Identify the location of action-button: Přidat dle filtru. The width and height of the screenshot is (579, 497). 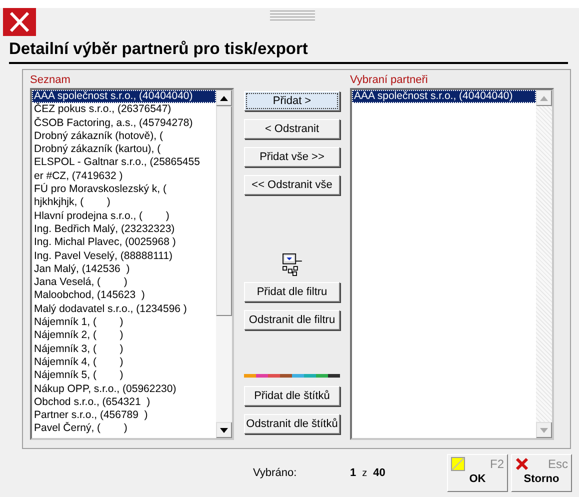
(292, 292).